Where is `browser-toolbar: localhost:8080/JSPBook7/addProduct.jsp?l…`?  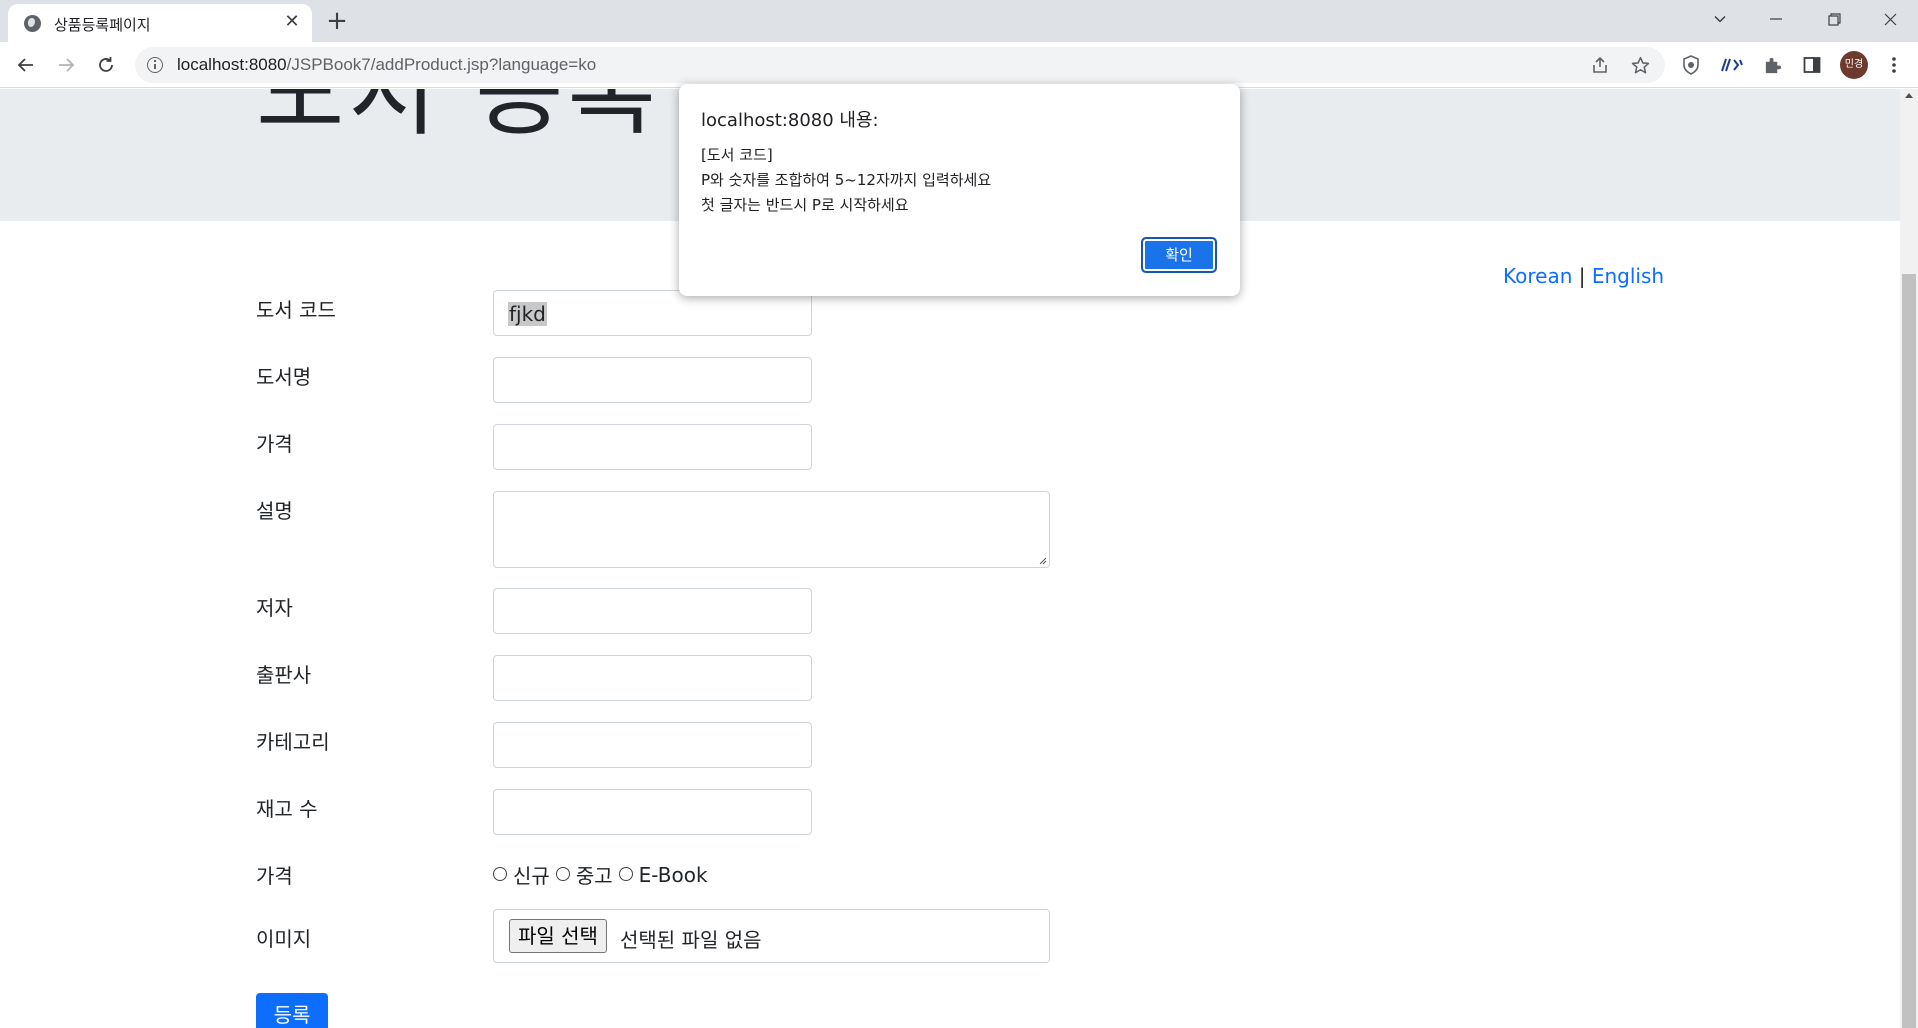 browser-toolbar: localhost:8080/JSPBook7/addProduct.jsp?l… is located at coordinates (959, 65).